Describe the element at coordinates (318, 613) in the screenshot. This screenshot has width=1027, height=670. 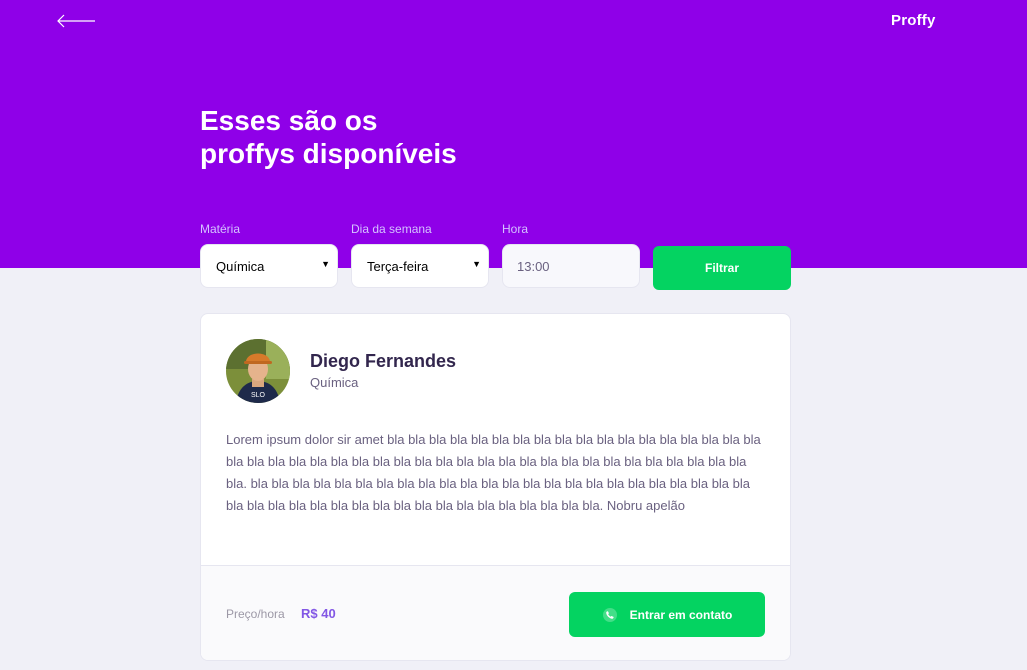
I see `price-value: R$ 40` at that location.